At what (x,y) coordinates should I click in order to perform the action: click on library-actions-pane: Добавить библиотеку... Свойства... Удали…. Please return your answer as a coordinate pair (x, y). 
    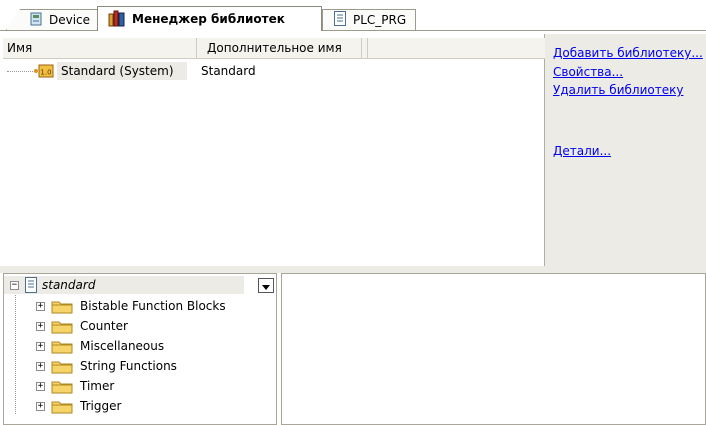
    Looking at the image, I should click on (625, 150).